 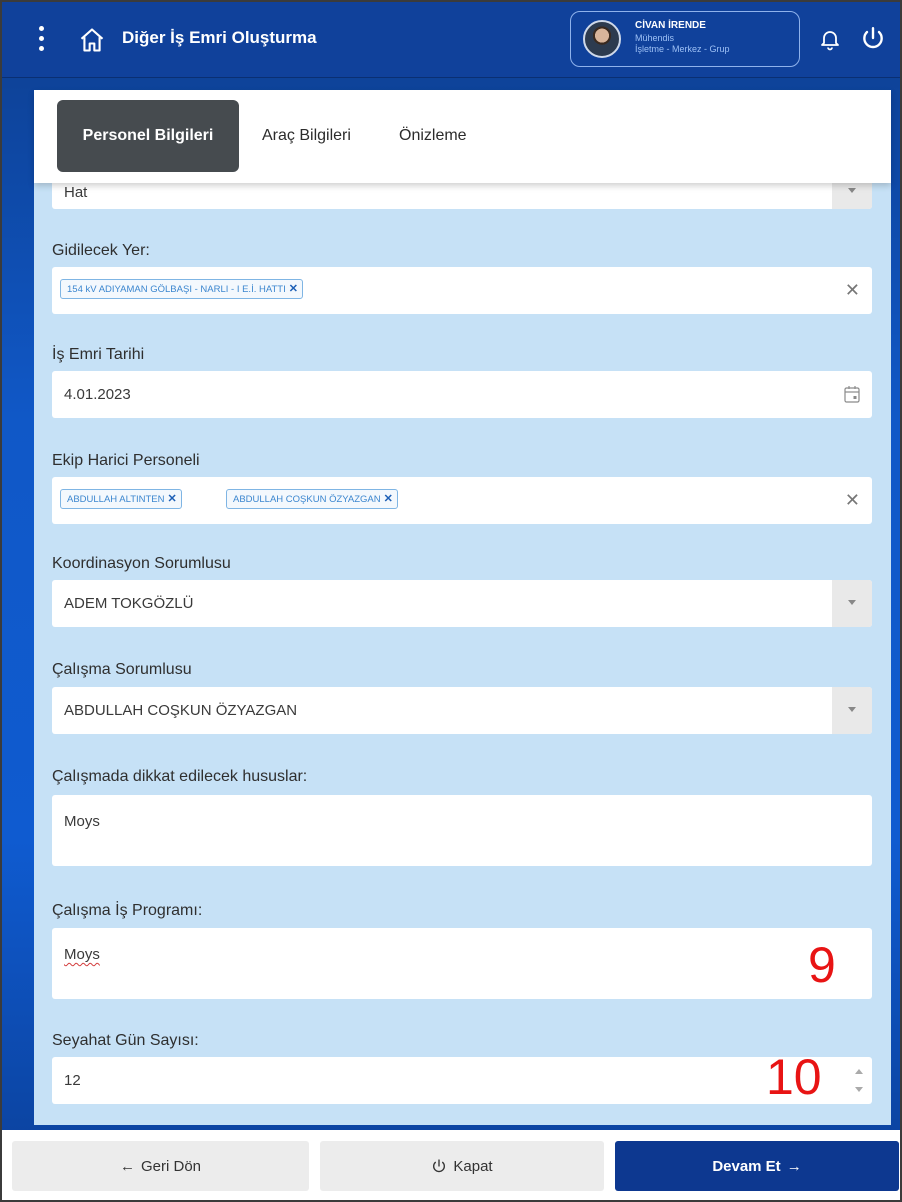 I want to click on next-button: Devam Et →, so click(x=757, y=1166).